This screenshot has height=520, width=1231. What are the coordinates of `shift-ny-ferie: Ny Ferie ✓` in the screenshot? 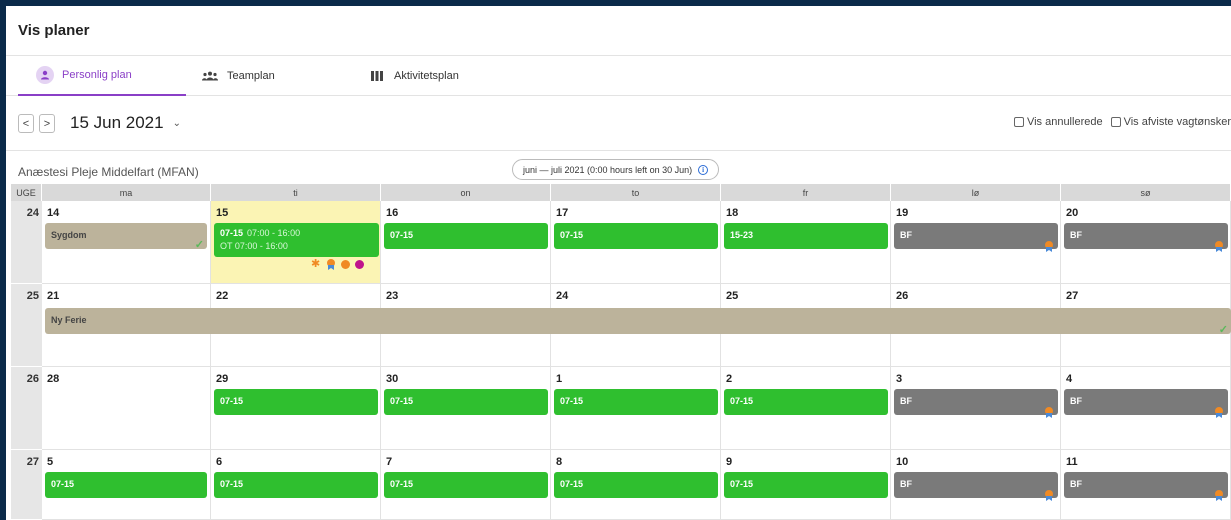 It's located at (638, 322).